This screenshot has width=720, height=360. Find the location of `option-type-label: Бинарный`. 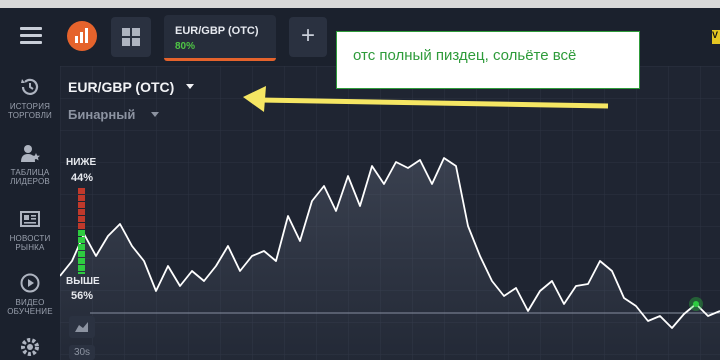

option-type-label: Бинарный is located at coordinates (101, 114).